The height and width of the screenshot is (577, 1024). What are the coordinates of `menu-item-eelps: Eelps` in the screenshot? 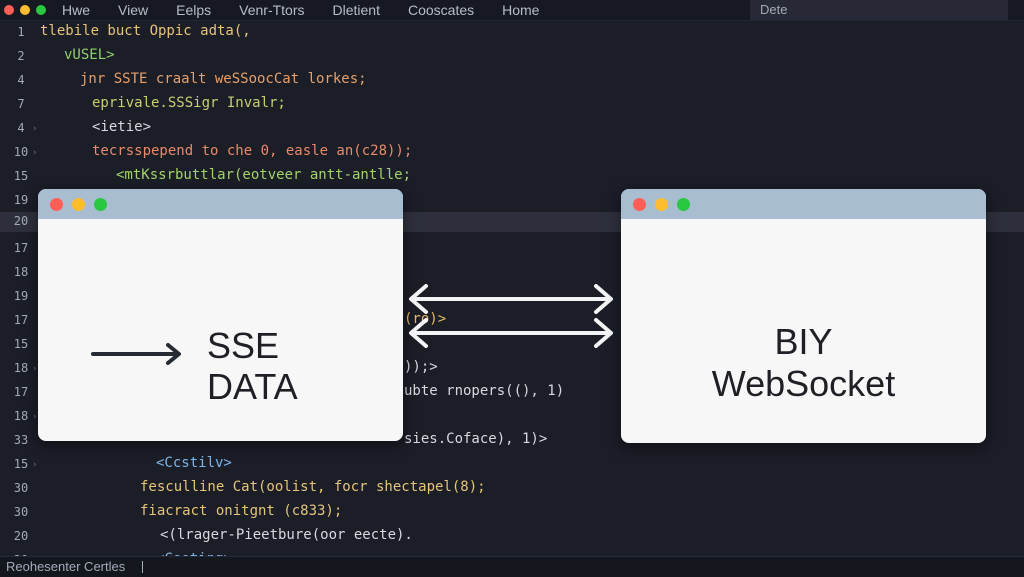 It's located at (193, 10).